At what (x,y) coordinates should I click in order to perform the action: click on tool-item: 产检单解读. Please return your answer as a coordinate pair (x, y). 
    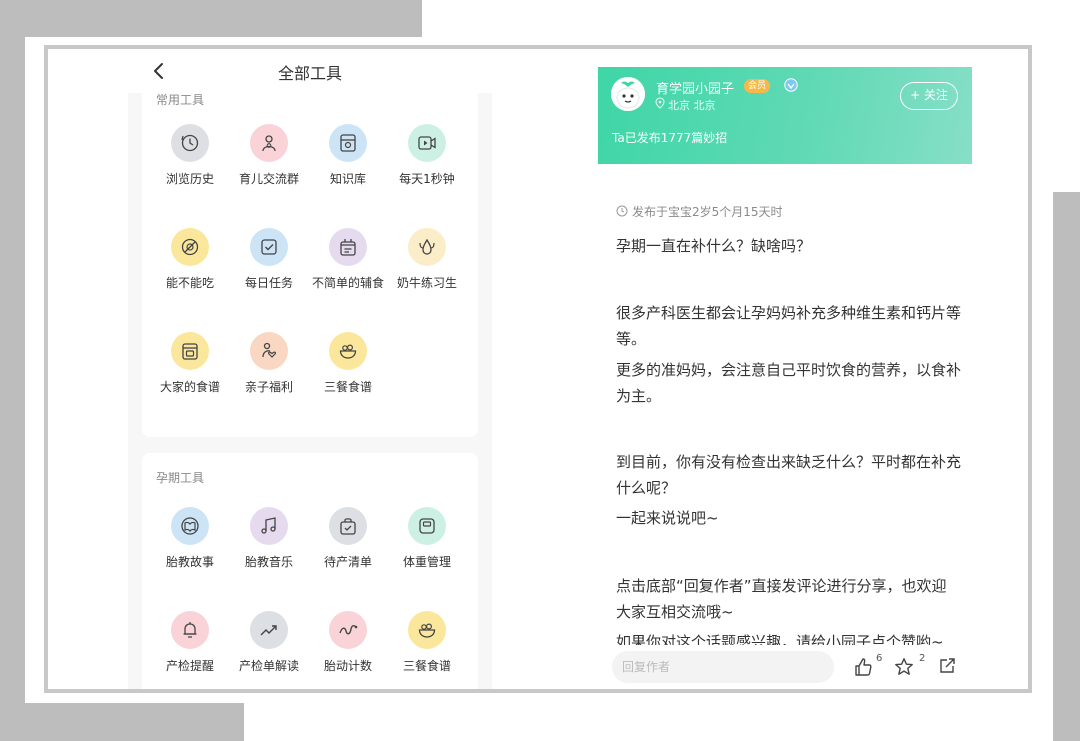
    Looking at the image, I should click on (269, 642).